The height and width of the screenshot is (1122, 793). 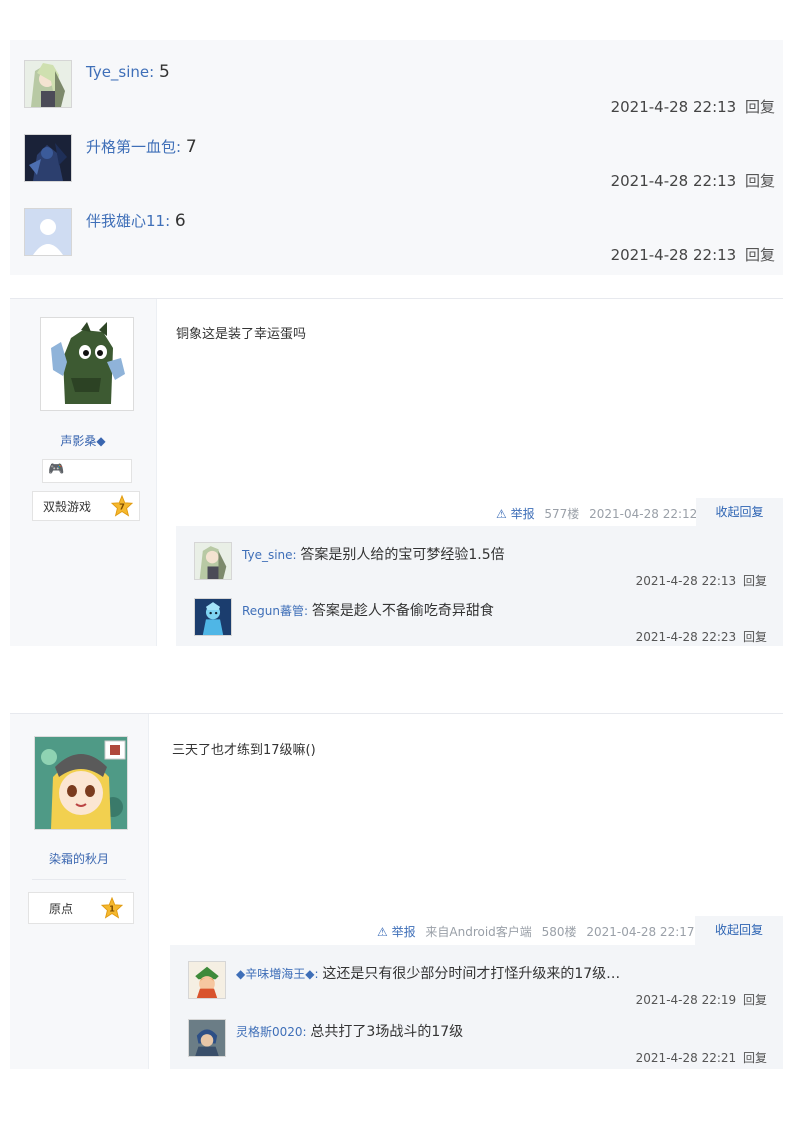 What do you see at coordinates (61, 909) in the screenshot?
I see `badge-name: 原点` at bounding box center [61, 909].